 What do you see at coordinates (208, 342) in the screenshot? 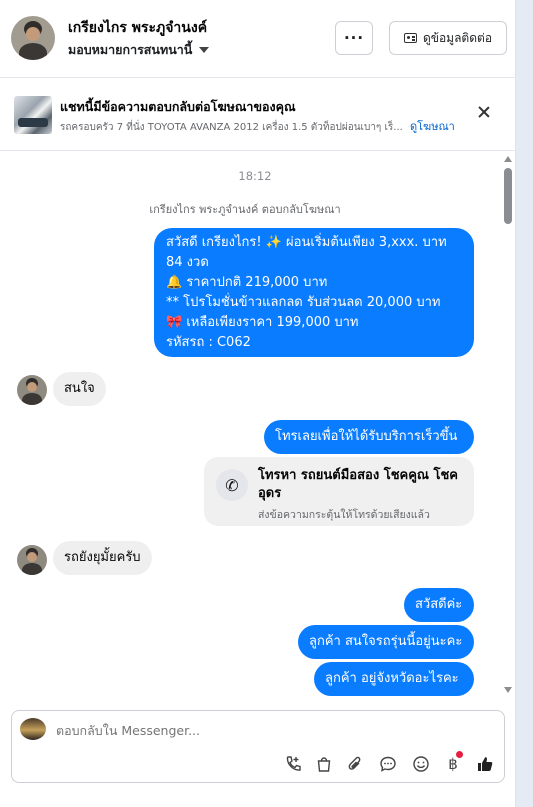
I see `ad-message-line: รหัสรถ : C062` at bounding box center [208, 342].